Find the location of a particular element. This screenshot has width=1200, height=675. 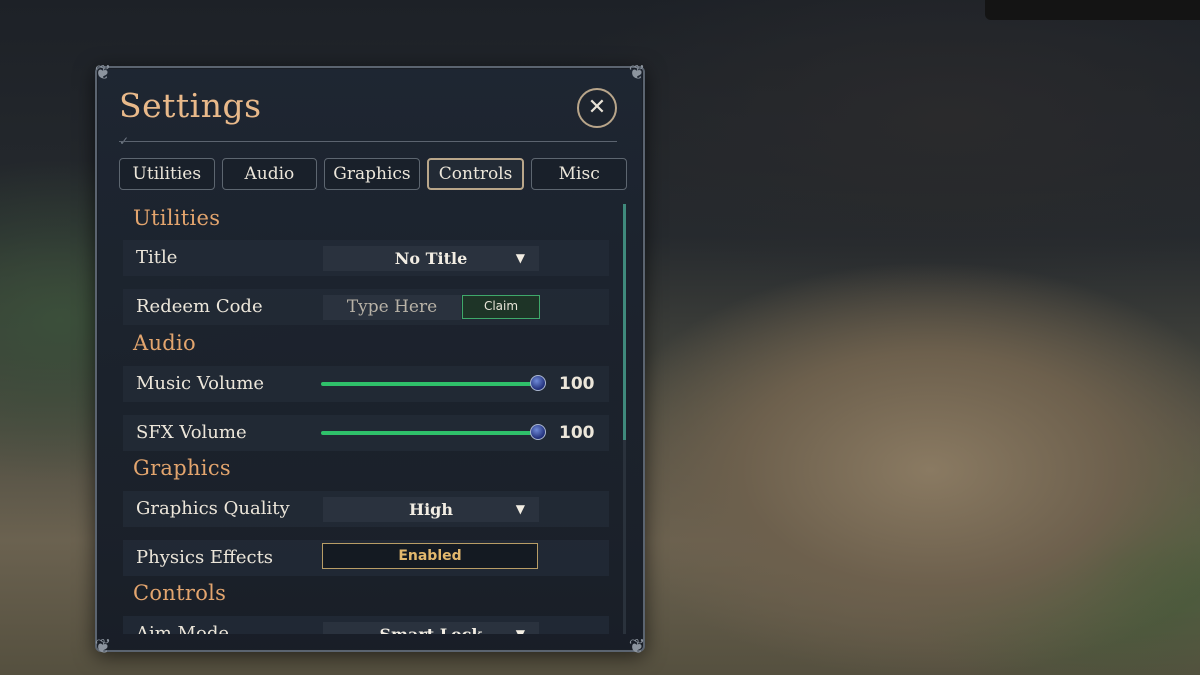

tab-utilities: Utilities is located at coordinates (167, 174).